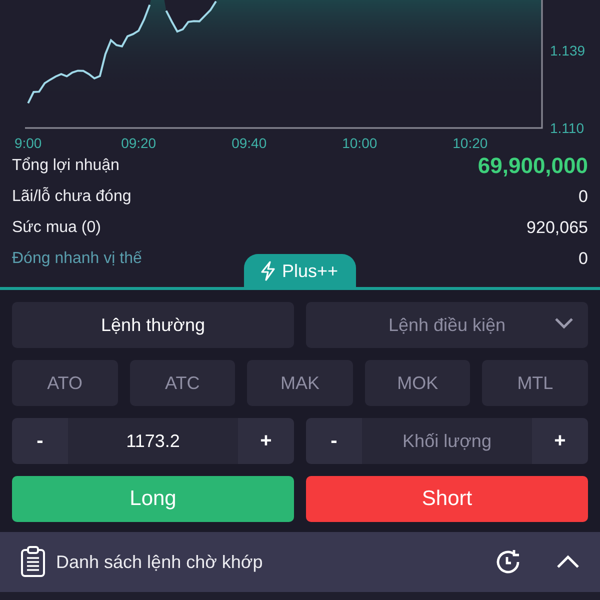 This screenshot has width=600, height=600. Describe the element at coordinates (33, 562) in the screenshot. I see `clipboard-icon` at that location.